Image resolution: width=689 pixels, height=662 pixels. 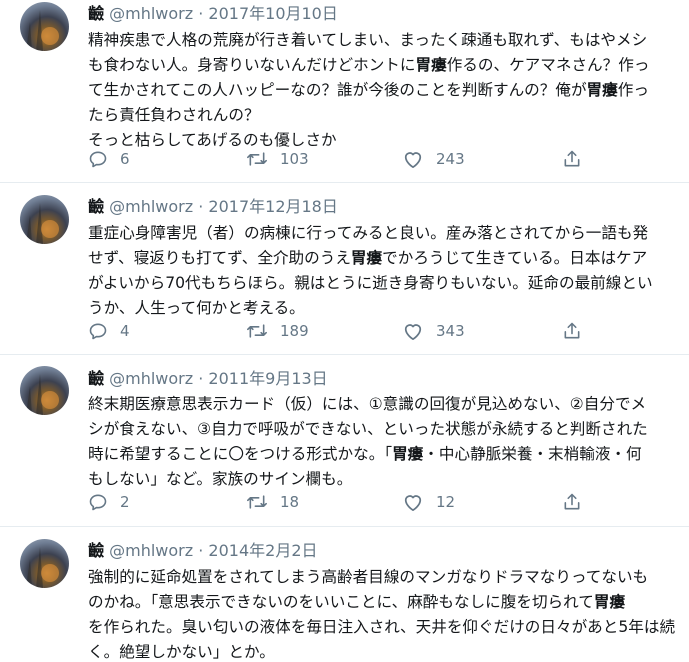 I want to click on tweet-text-line: く。絶望しかない」とか。, so click(x=383, y=651).